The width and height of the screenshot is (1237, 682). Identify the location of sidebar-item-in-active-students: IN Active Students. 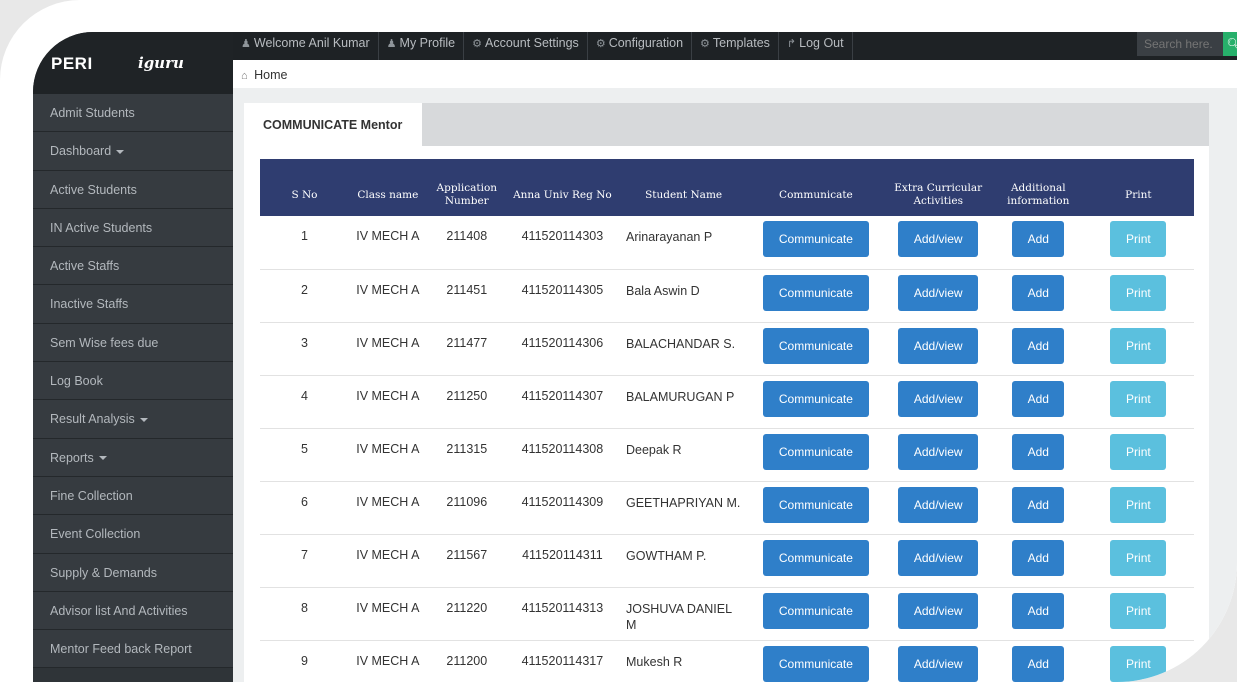
(133, 228).